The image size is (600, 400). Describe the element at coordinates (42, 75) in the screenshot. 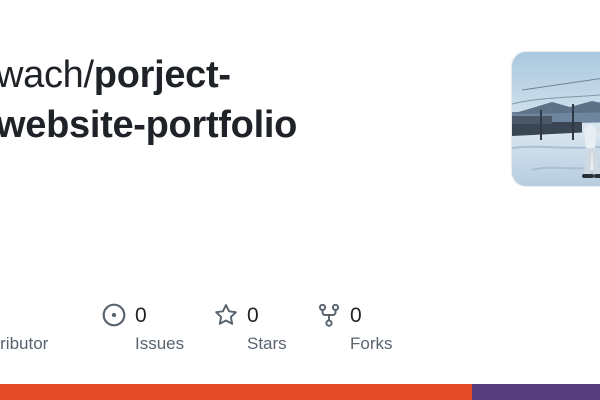

I see `repo-owner: wach` at that location.